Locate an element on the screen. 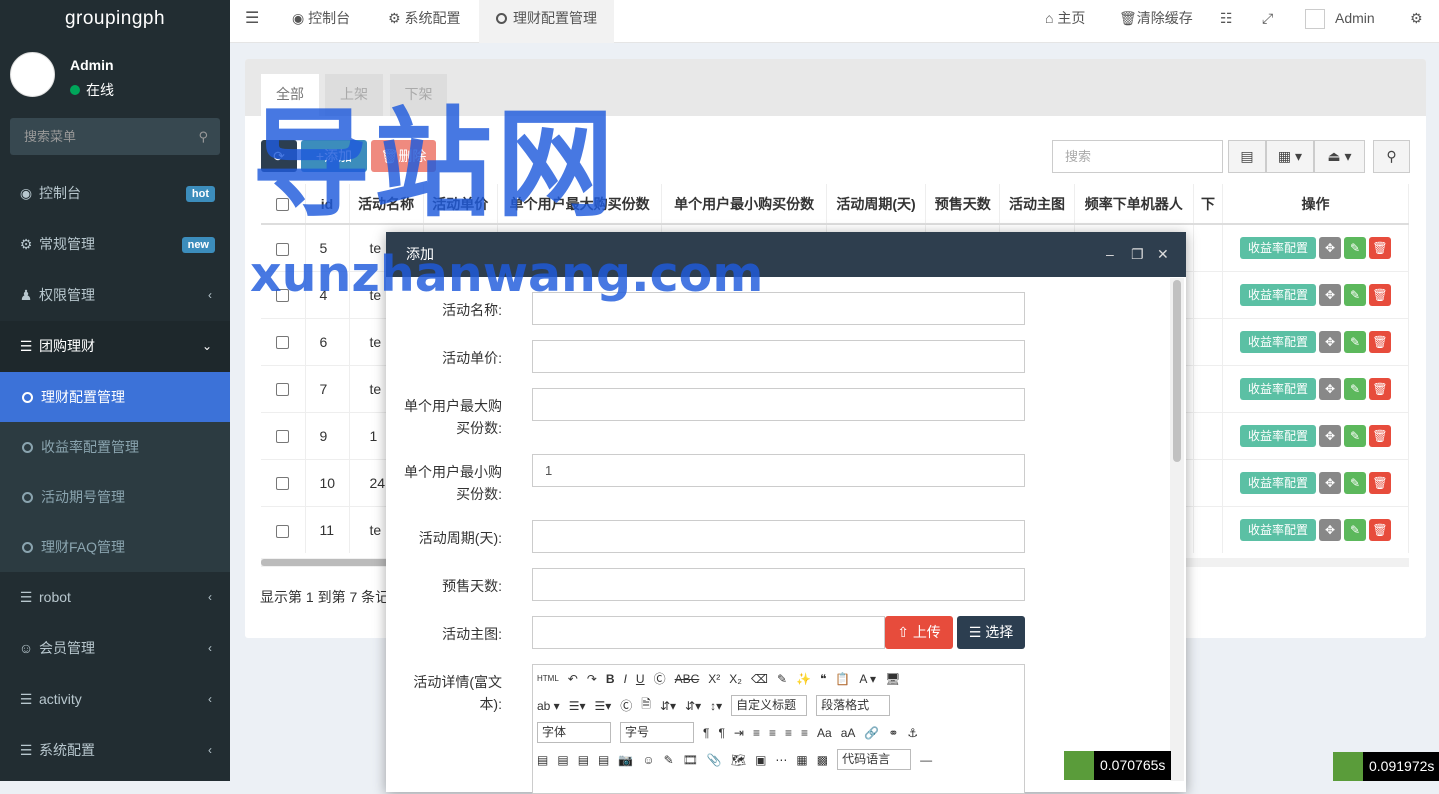 The width and height of the screenshot is (1439, 794). insert-image-icon: 📷 is located at coordinates (625, 760).